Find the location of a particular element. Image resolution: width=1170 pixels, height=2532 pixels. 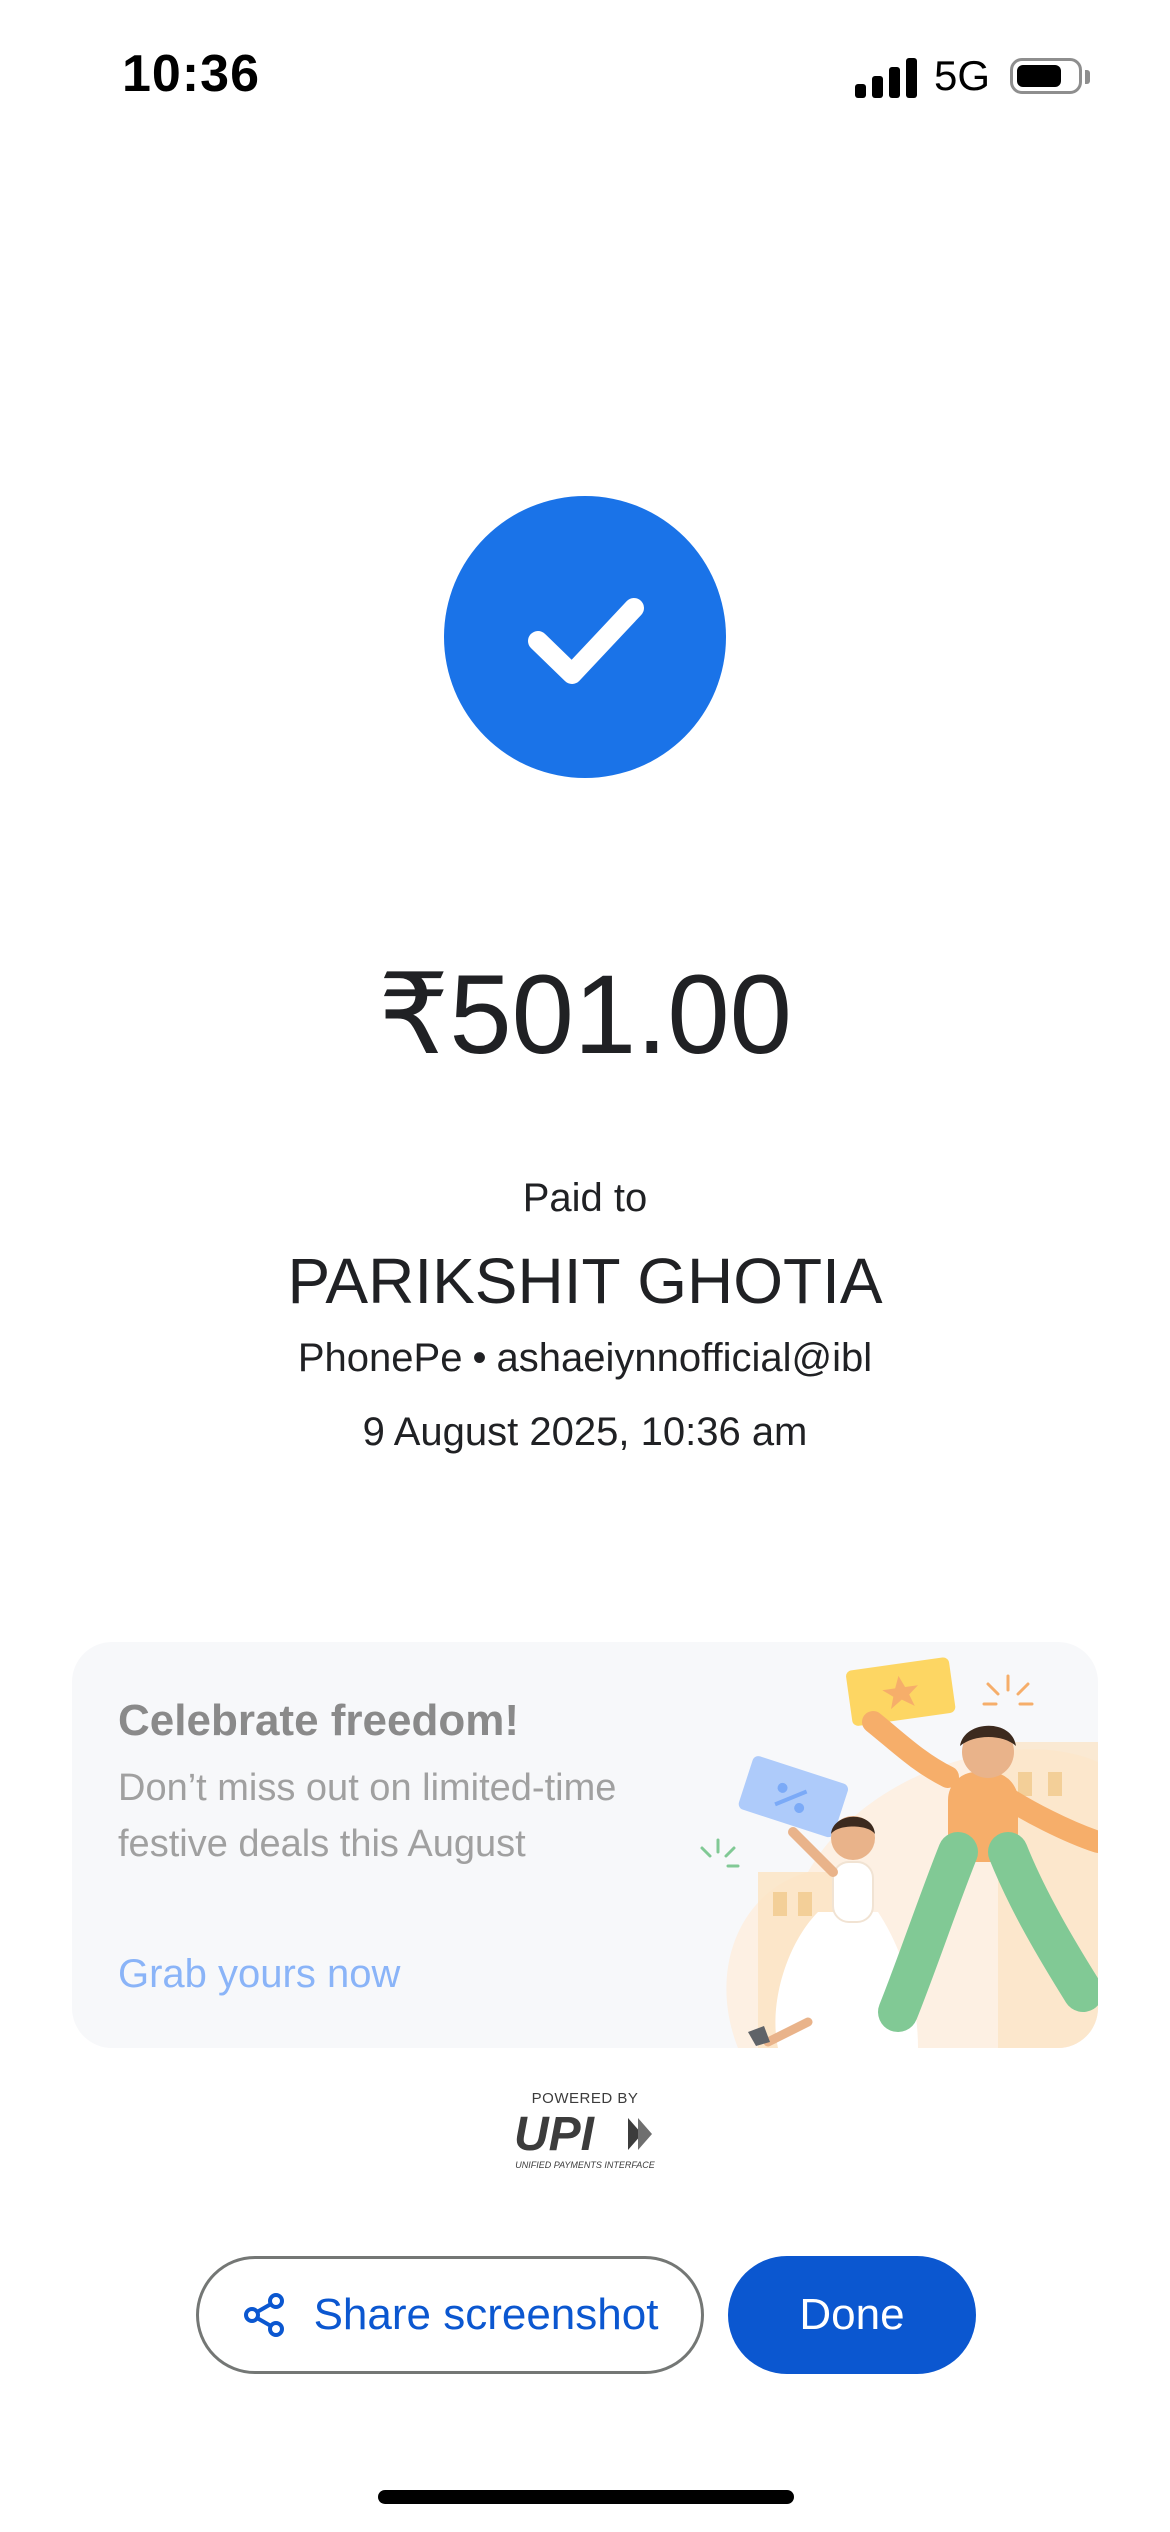

status-bar: 10:36 5G is located at coordinates (585, 75).